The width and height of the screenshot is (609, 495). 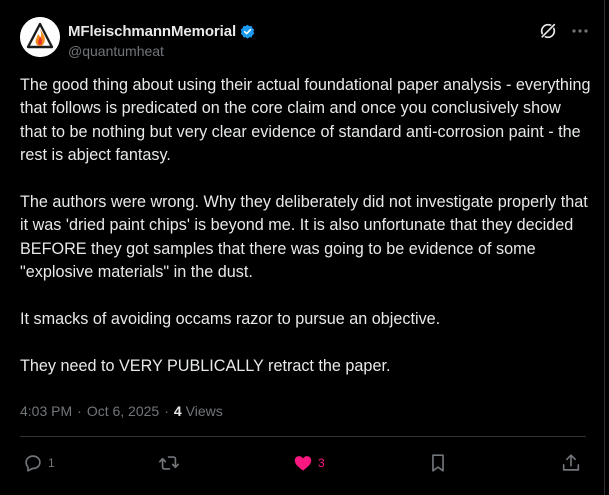 I want to click on author-names: MFleischmannMemorial @quantumheat, so click(x=162, y=40).